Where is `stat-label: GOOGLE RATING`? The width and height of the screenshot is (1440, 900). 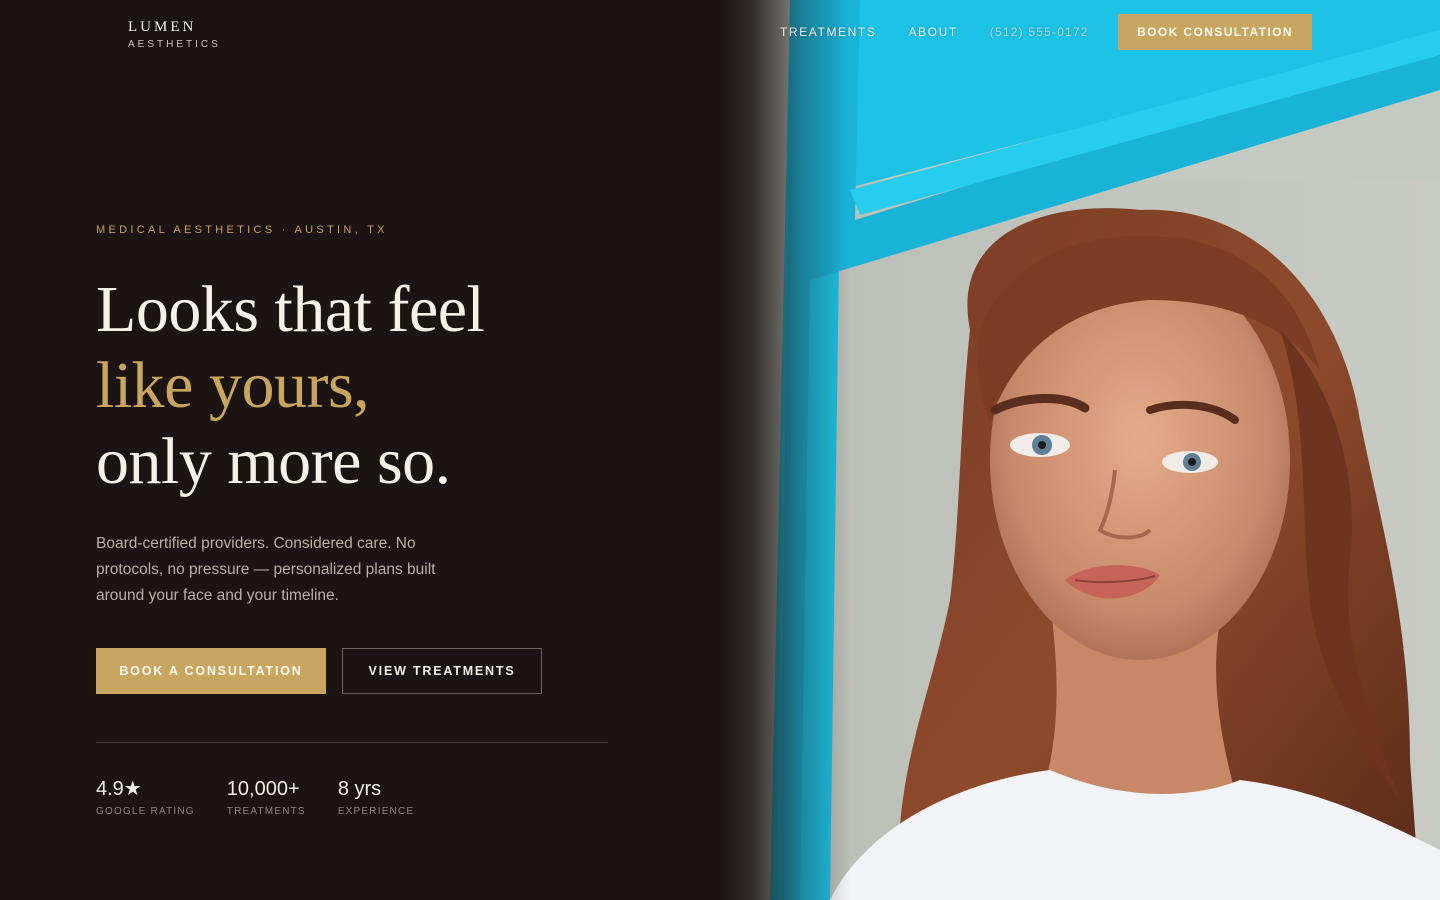
stat-label: GOOGLE RATING is located at coordinates (145, 811).